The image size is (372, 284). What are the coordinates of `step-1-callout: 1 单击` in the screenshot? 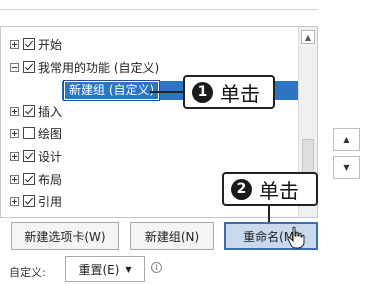 It's located at (229, 92).